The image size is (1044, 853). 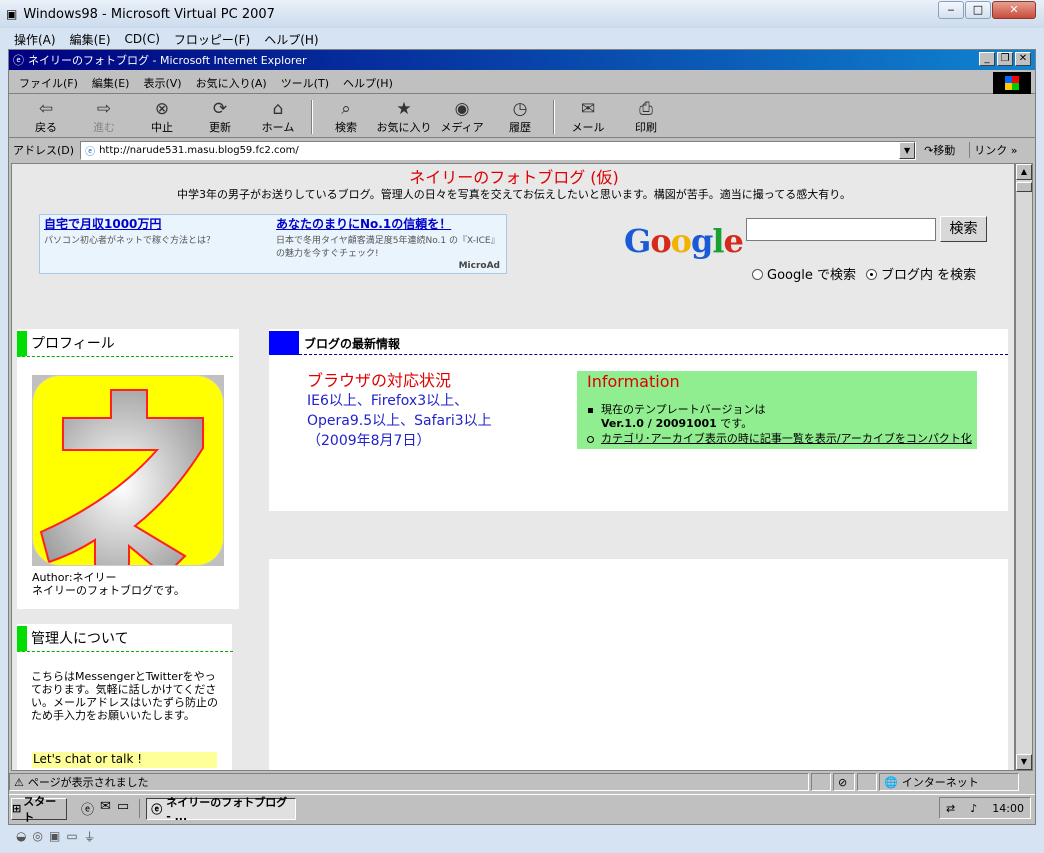 I want to click on back-button: ⇦ 戻る, so click(x=46, y=117).